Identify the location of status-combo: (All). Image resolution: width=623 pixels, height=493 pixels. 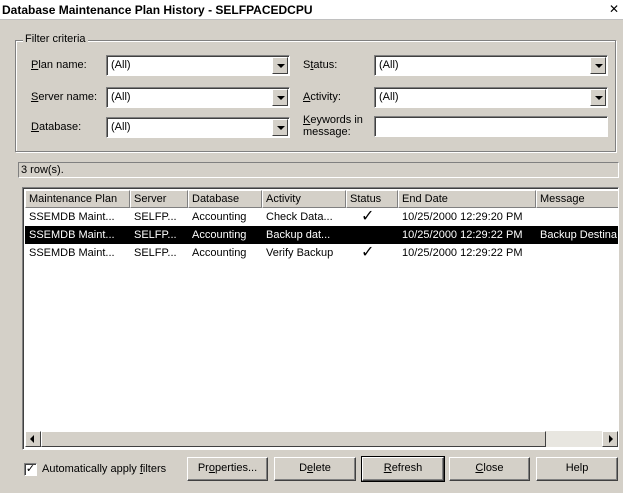
(491, 65).